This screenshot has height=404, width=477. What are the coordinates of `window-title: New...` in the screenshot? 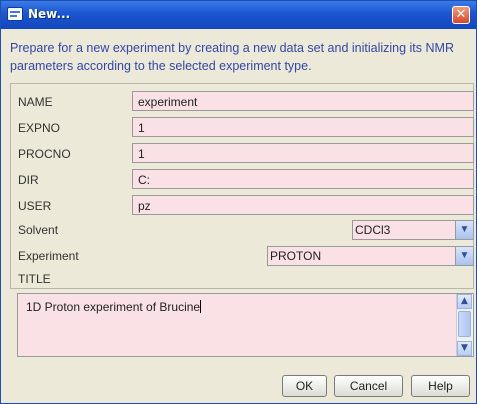 It's located at (49, 14).